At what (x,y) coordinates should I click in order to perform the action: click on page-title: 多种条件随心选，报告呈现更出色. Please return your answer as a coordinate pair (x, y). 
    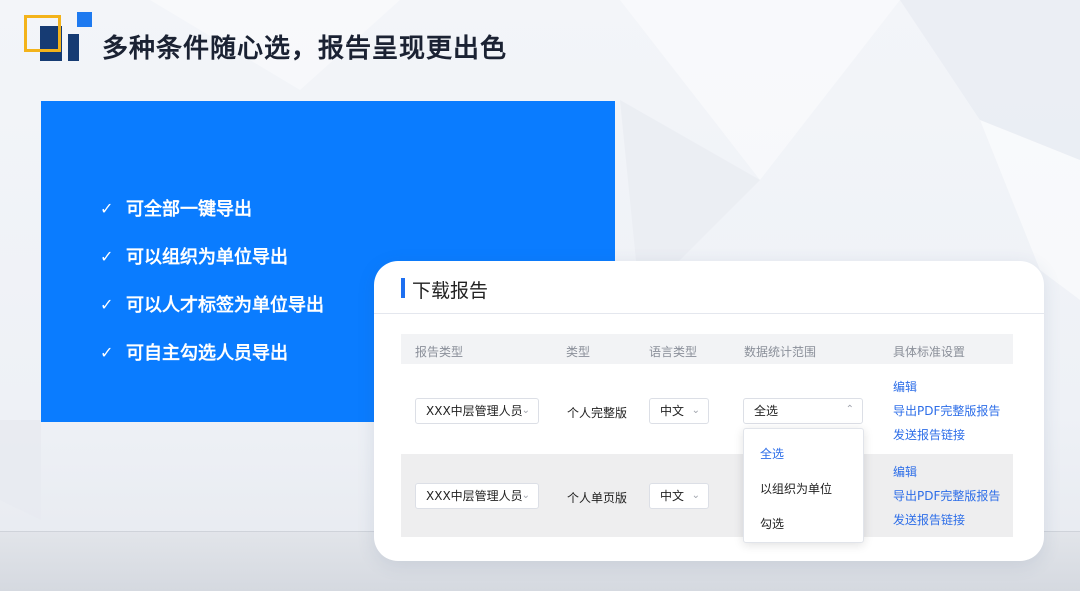
    Looking at the image, I should click on (305, 49).